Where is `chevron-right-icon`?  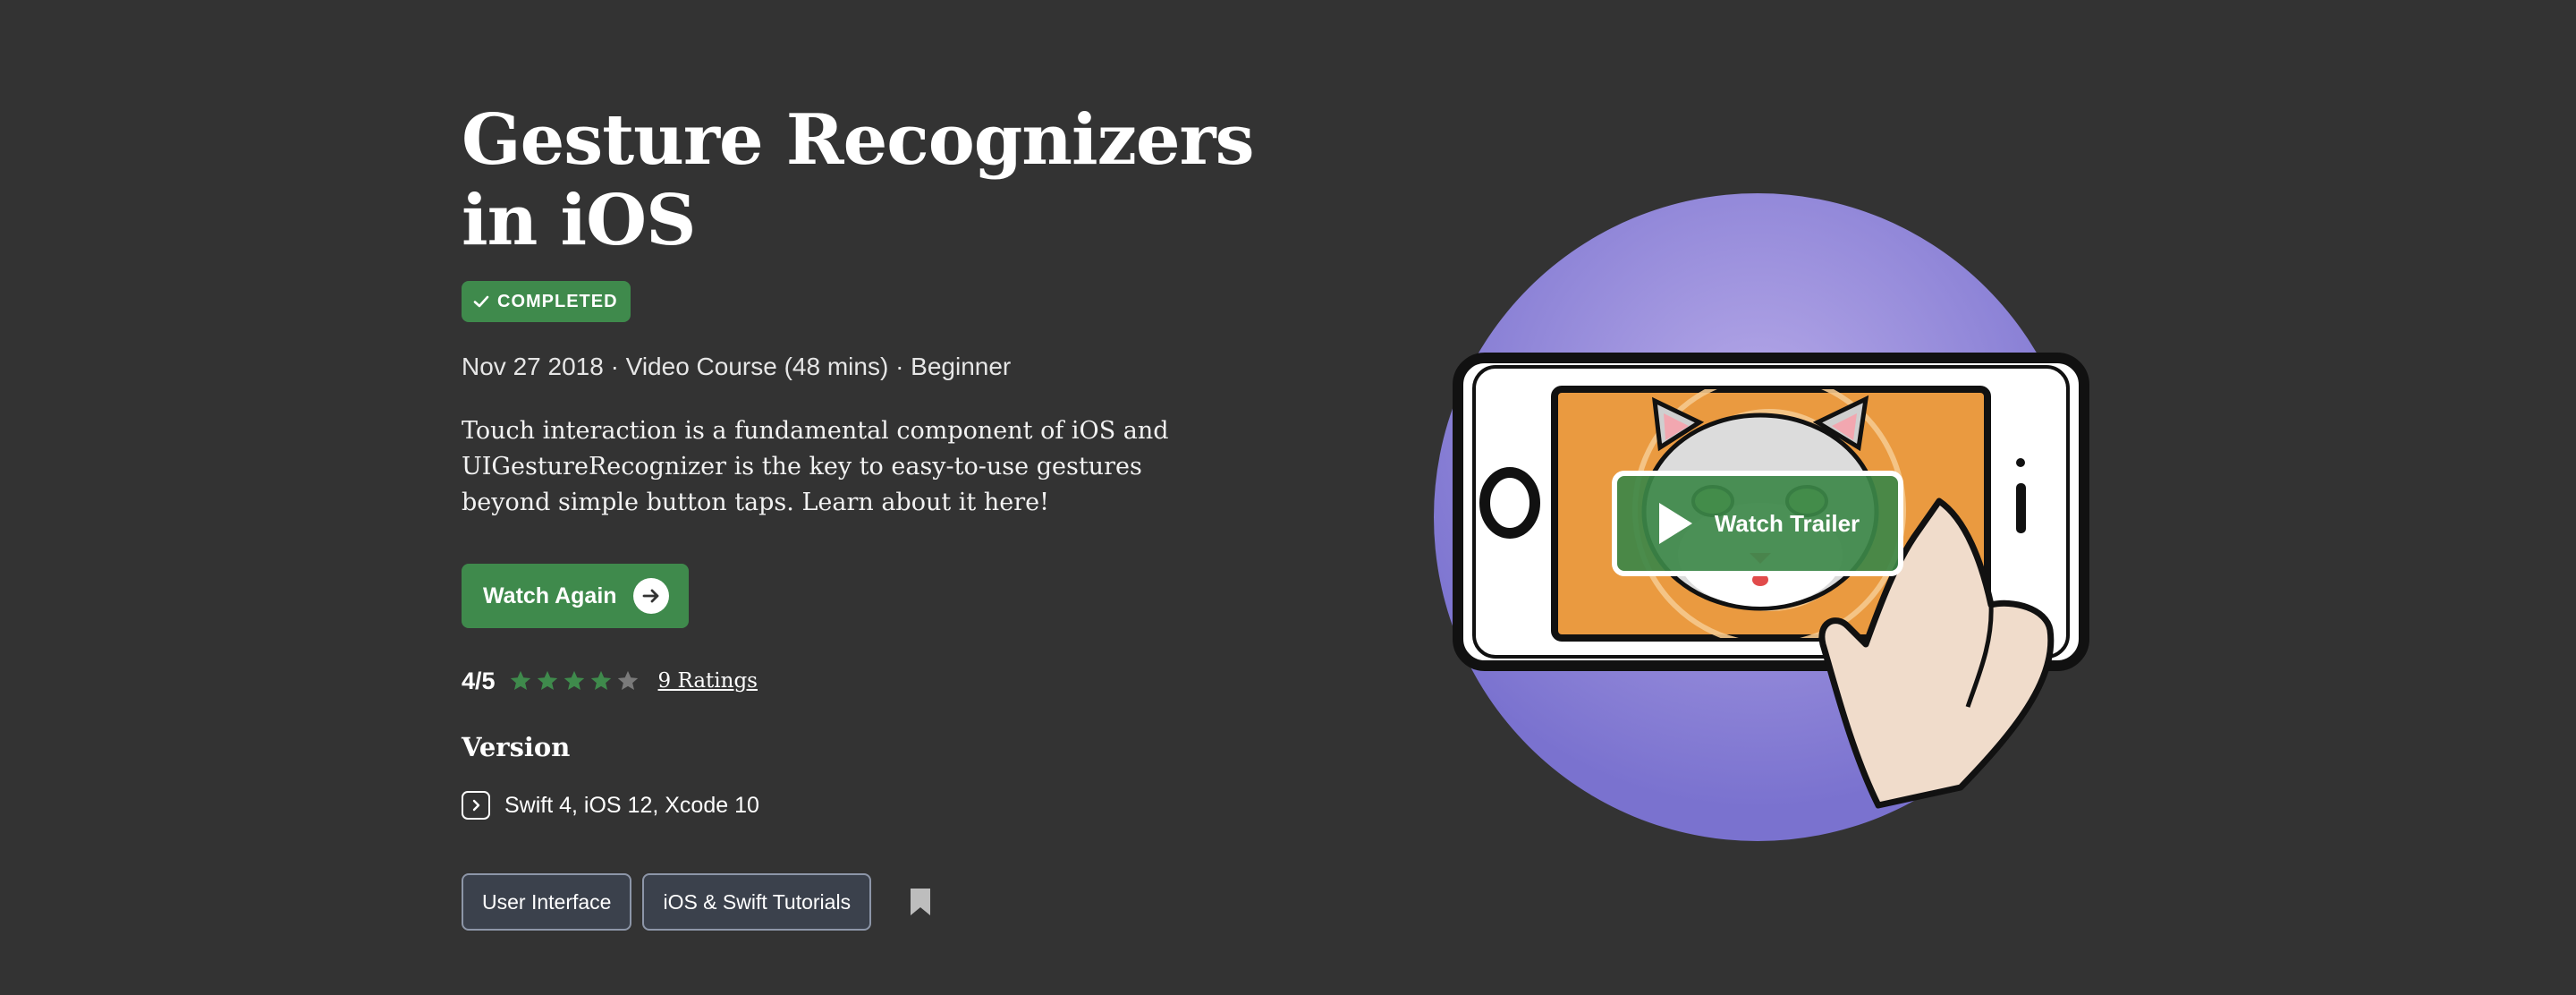
chevron-right-icon is located at coordinates (476, 805).